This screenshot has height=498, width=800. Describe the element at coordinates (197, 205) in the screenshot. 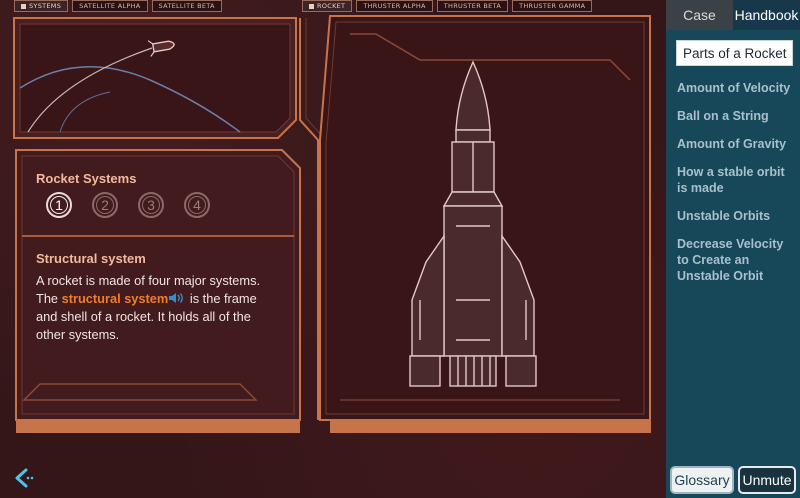

I see `step-4-button: 4` at that location.